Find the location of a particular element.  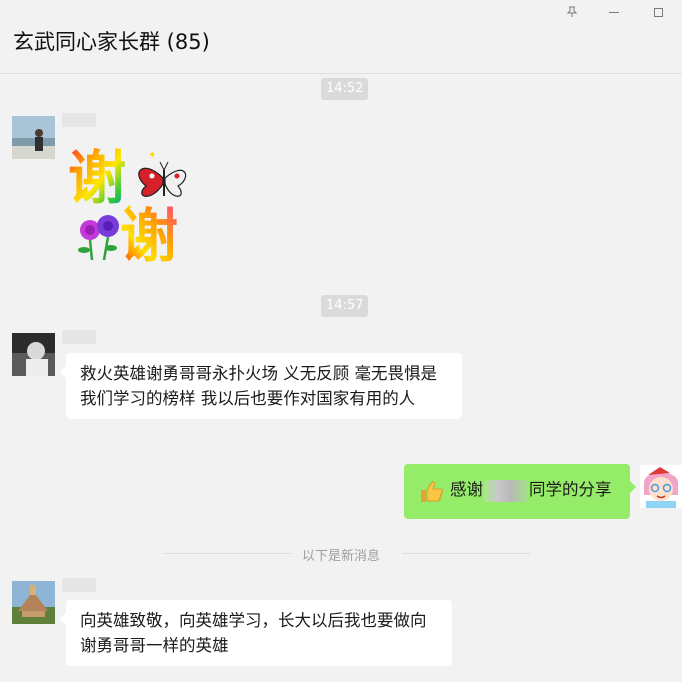

timestamp: 14:57 is located at coordinates (345, 306).